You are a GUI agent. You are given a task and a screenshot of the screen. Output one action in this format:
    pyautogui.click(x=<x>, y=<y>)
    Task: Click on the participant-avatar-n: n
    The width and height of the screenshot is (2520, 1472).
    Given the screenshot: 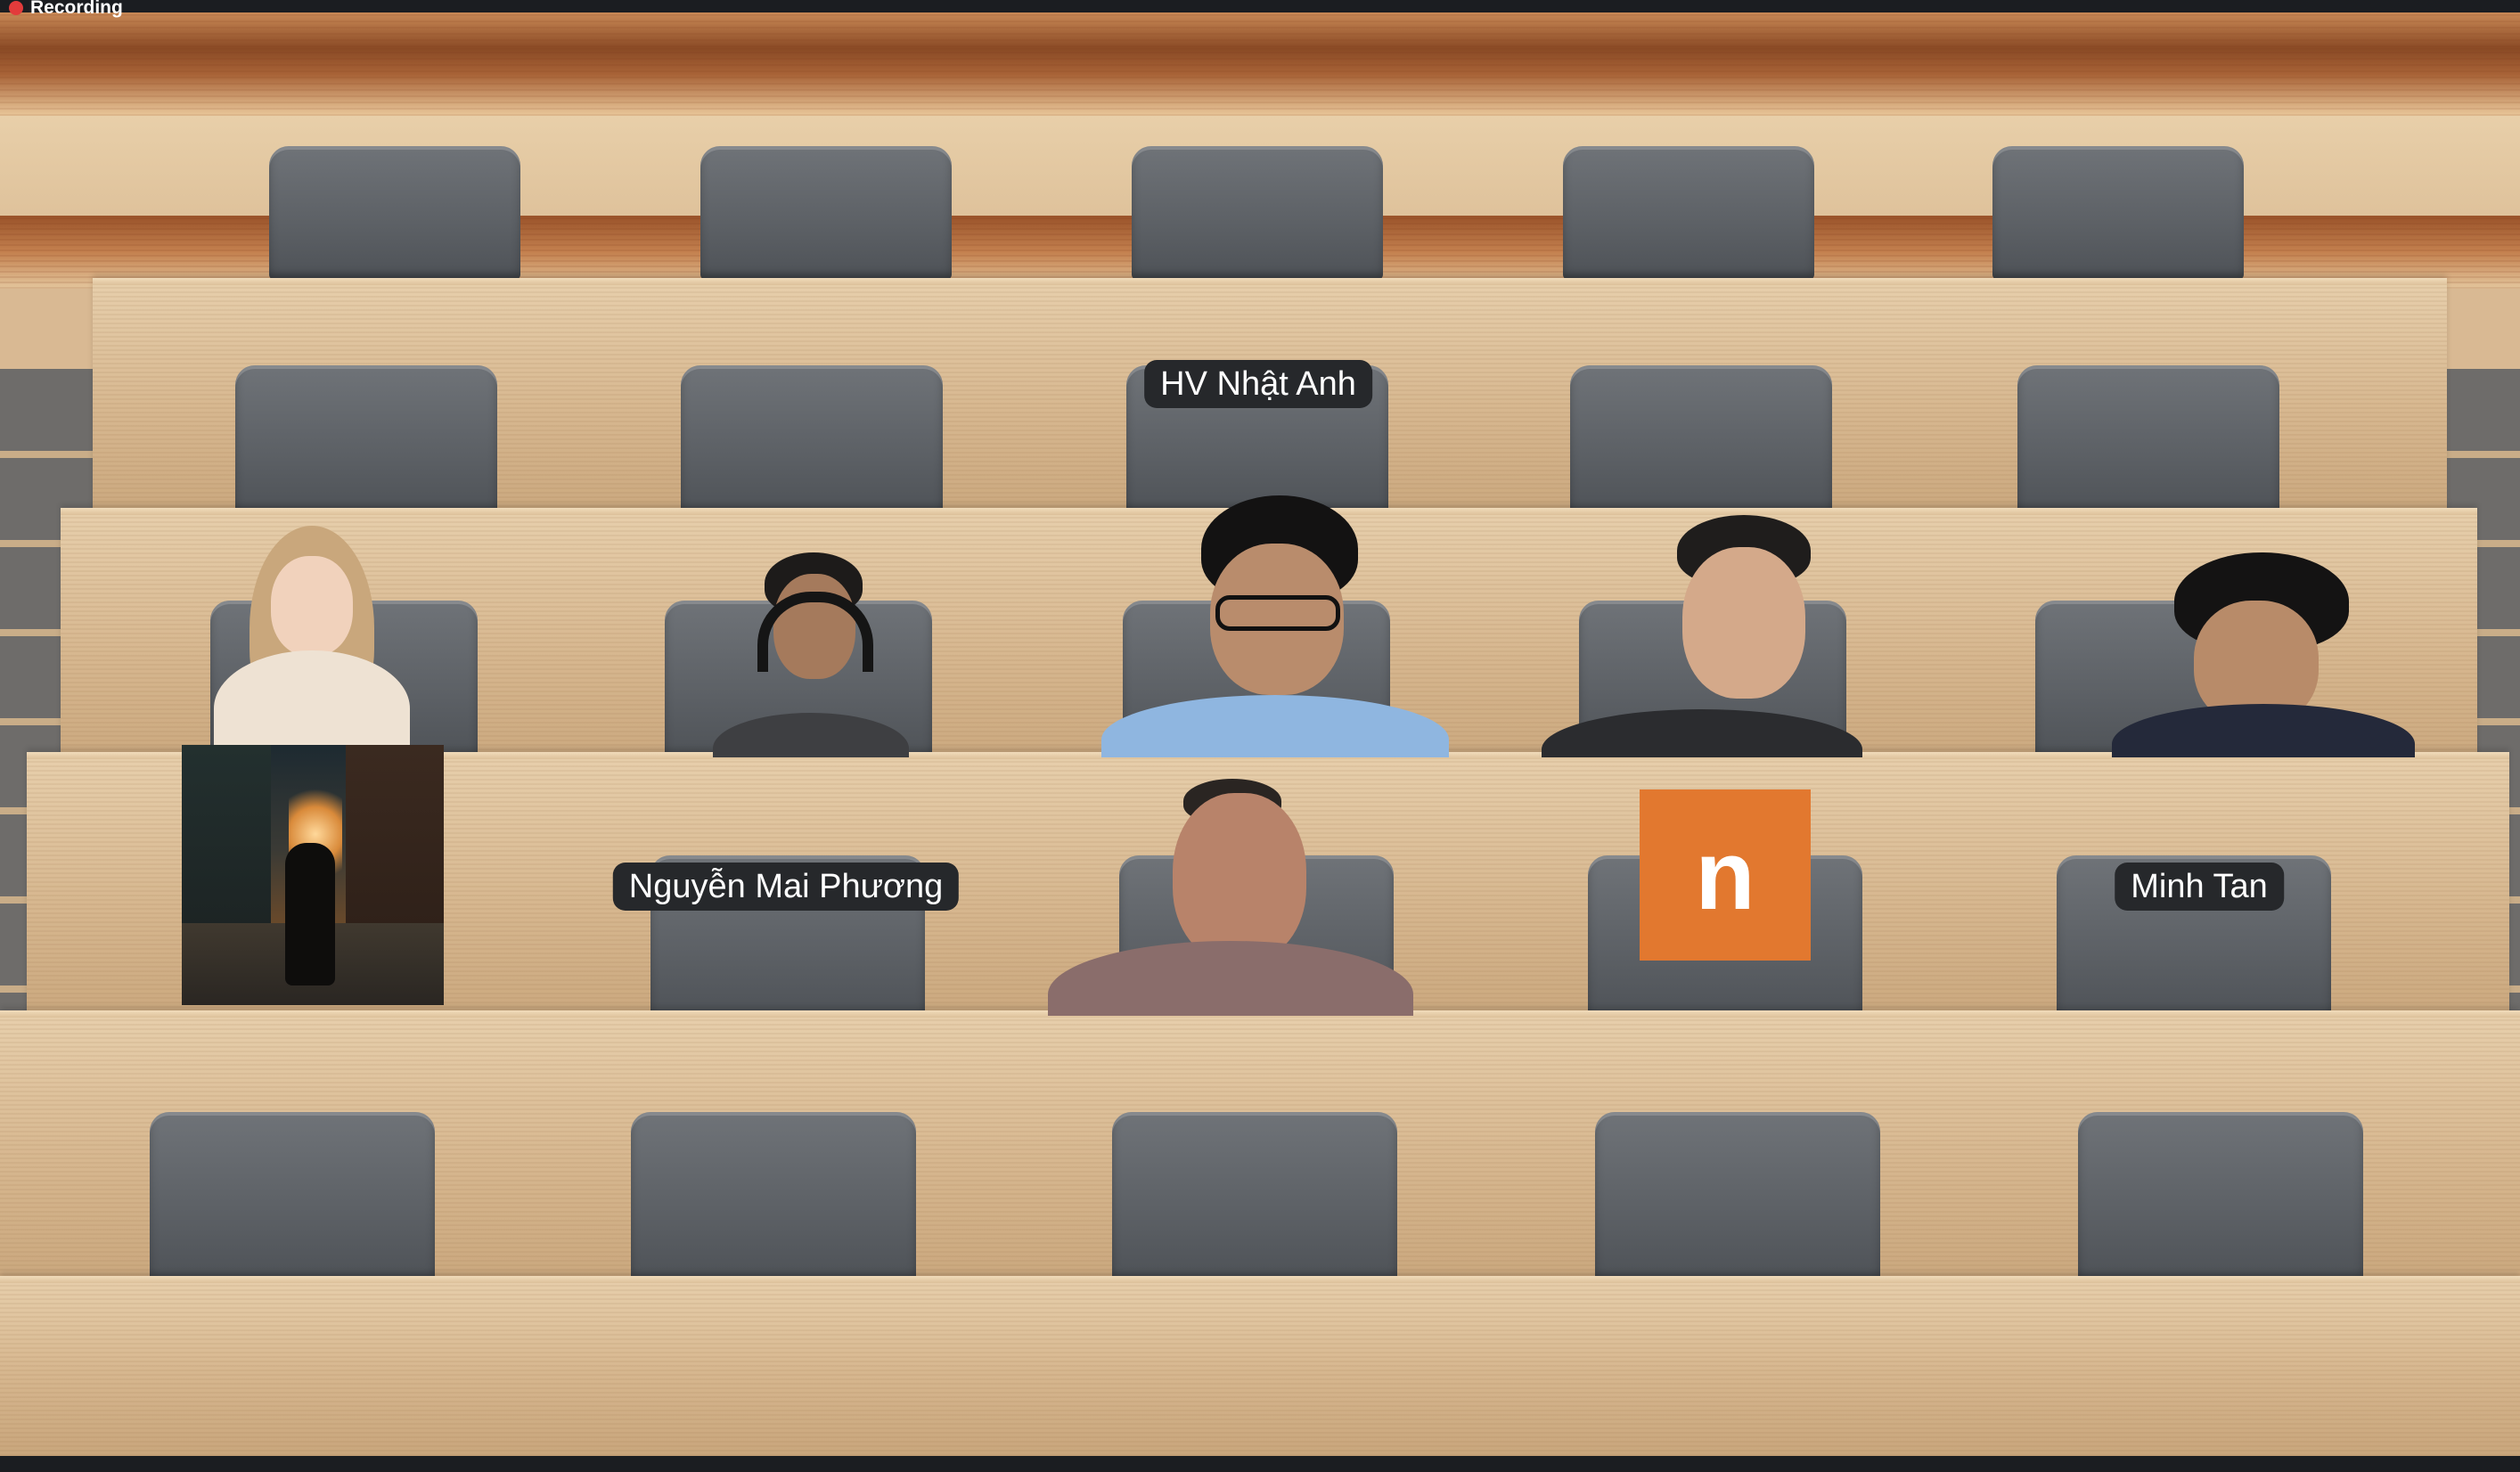 What is the action you would take?
    pyautogui.click(x=1725, y=875)
    